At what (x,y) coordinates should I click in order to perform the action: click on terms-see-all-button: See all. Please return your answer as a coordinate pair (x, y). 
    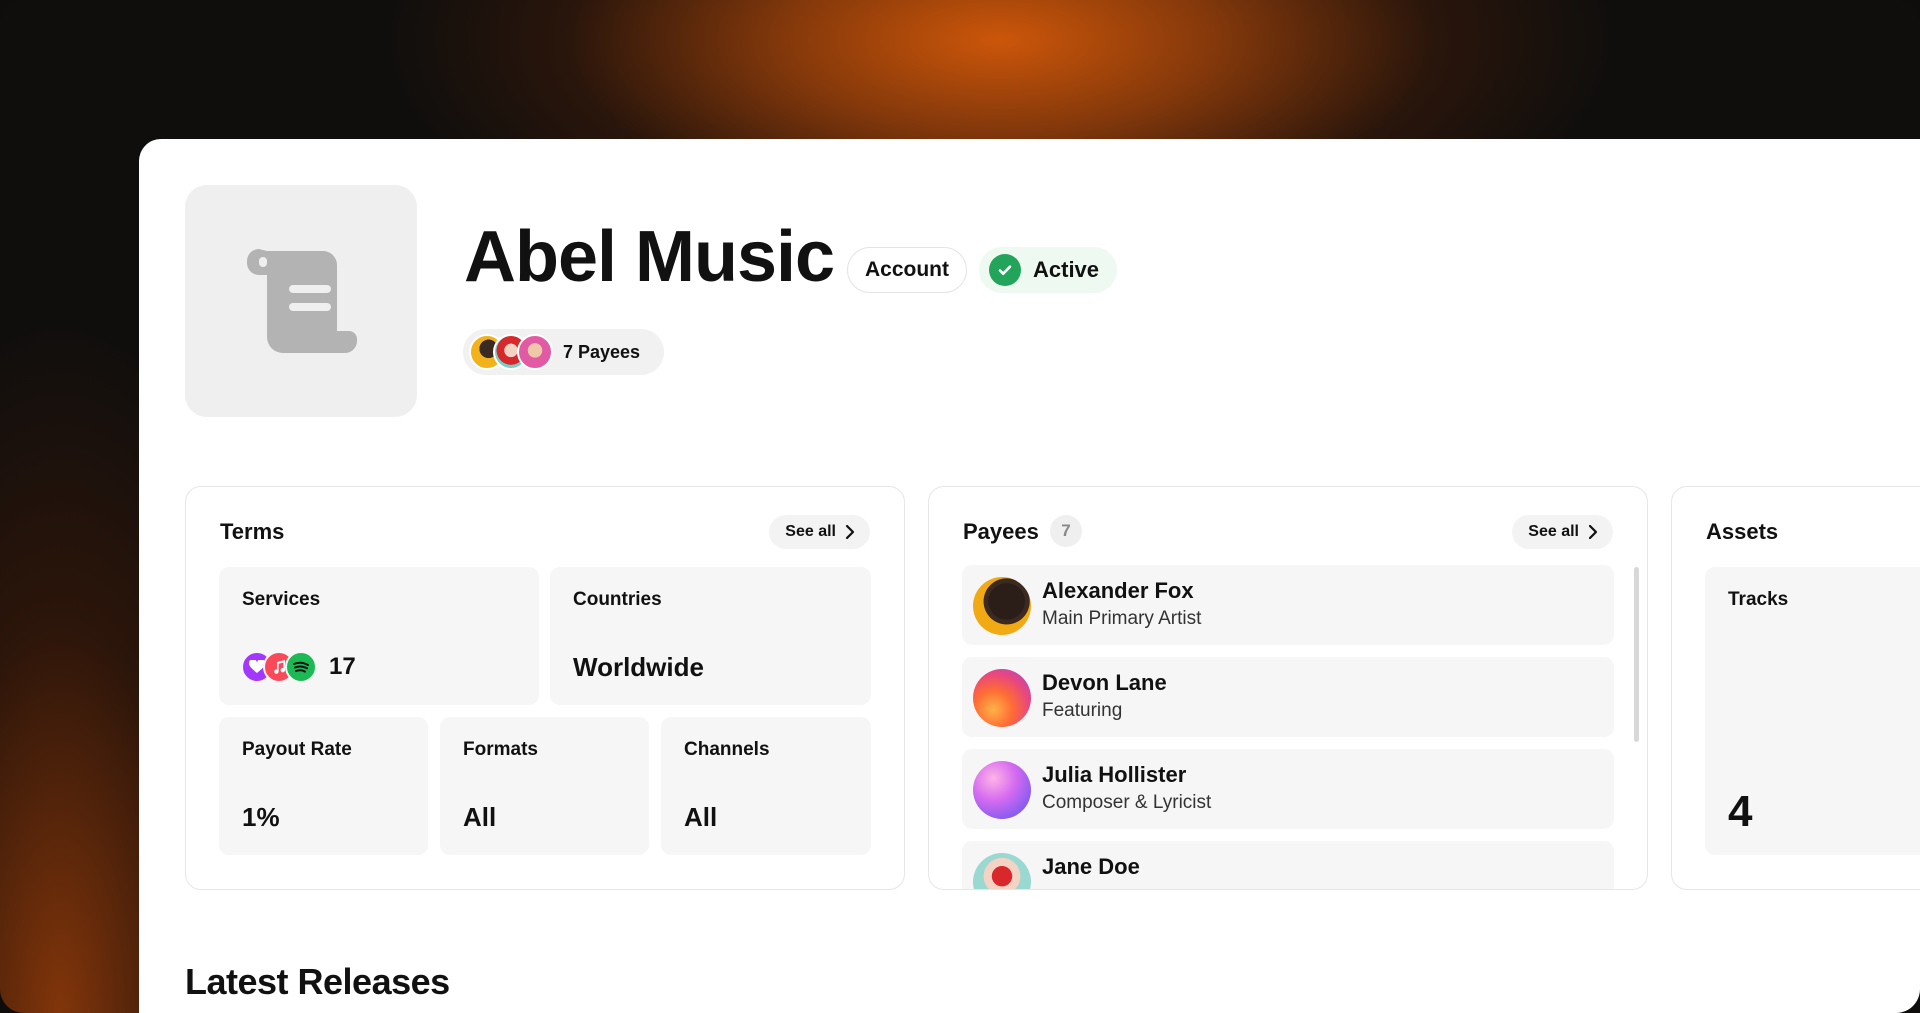
    Looking at the image, I should click on (819, 532).